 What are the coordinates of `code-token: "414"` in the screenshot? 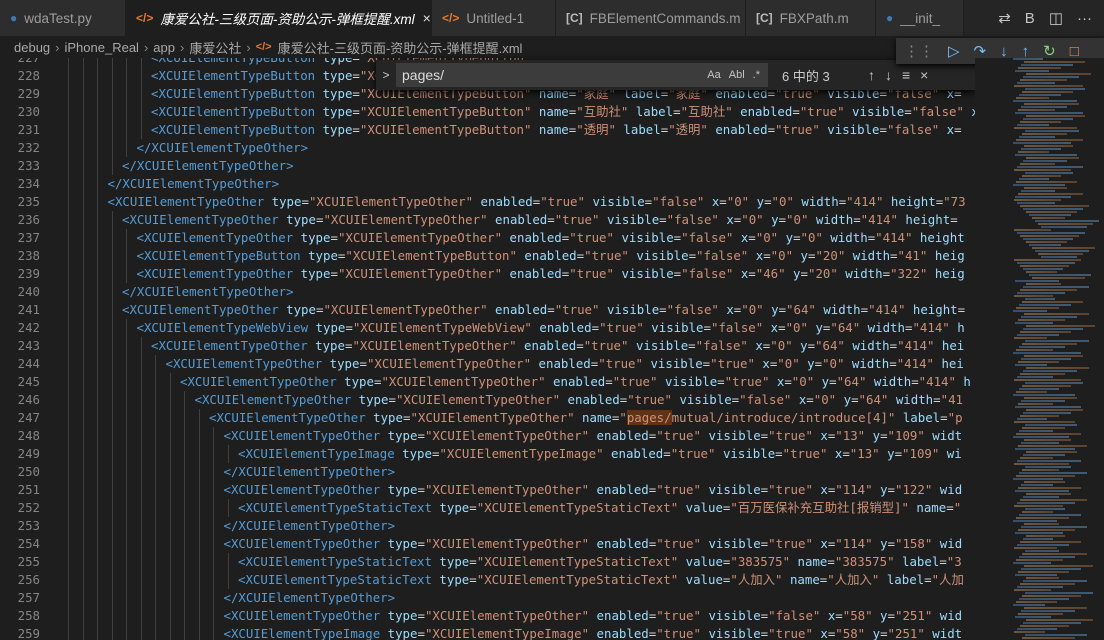 It's located at (916, 345).